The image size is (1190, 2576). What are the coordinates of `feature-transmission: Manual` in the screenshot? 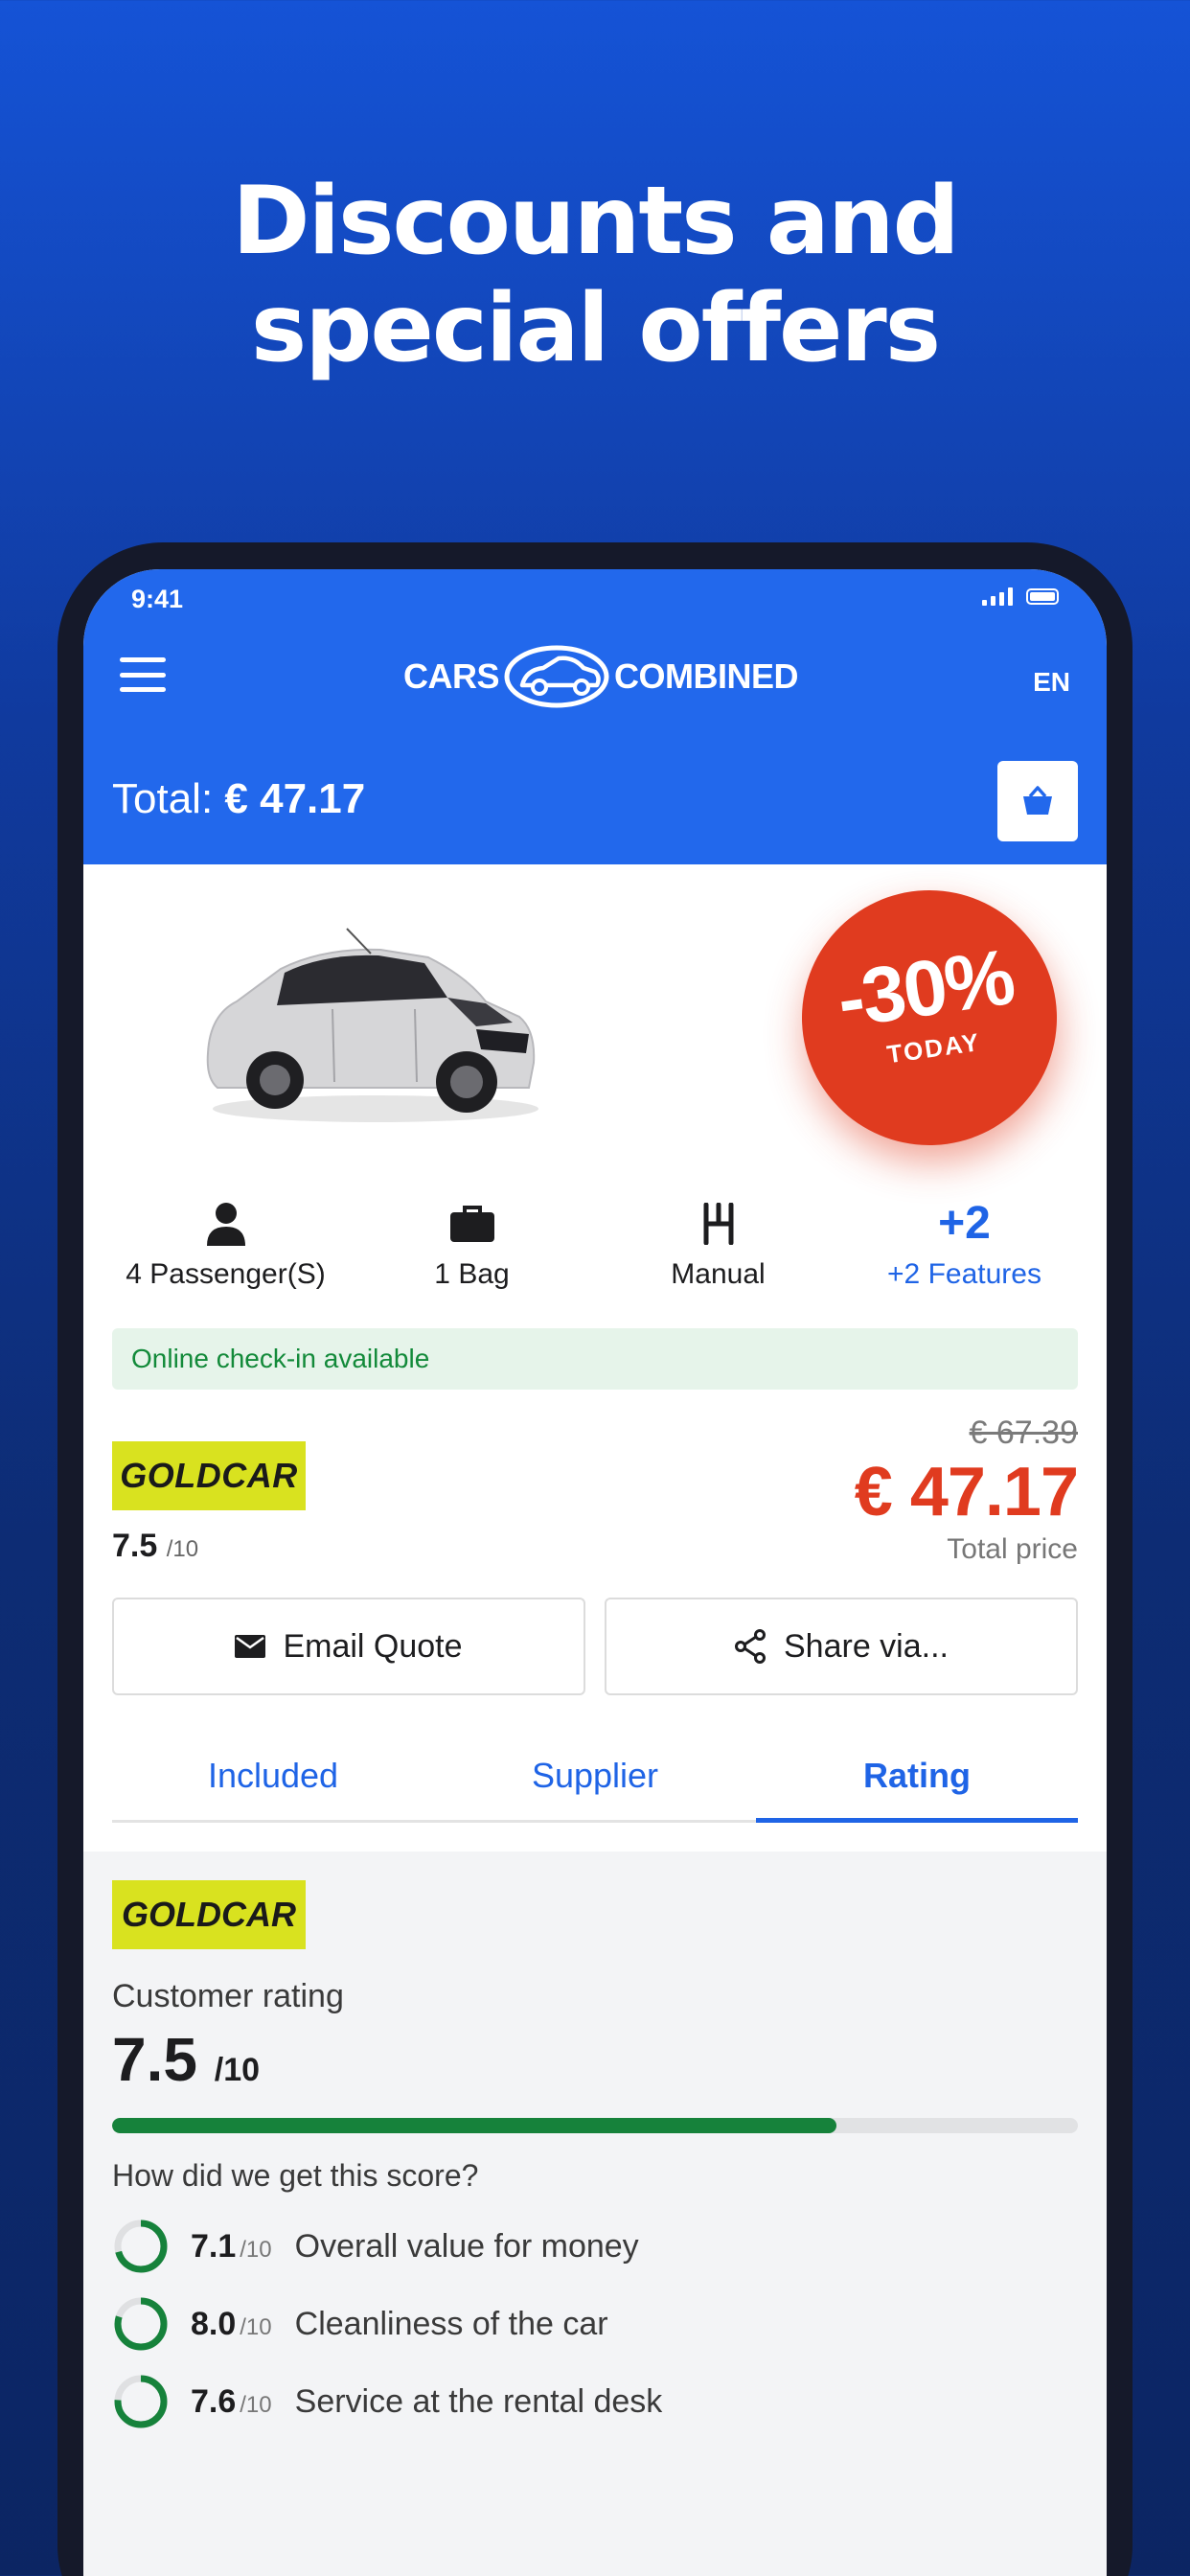 It's located at (718, 1244).